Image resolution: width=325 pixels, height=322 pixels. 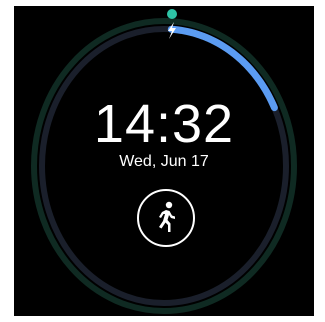 What do you see at coordinates (172, 14) in the screenshot?
I see `indicator-dot` at bounding box center [172, 14].